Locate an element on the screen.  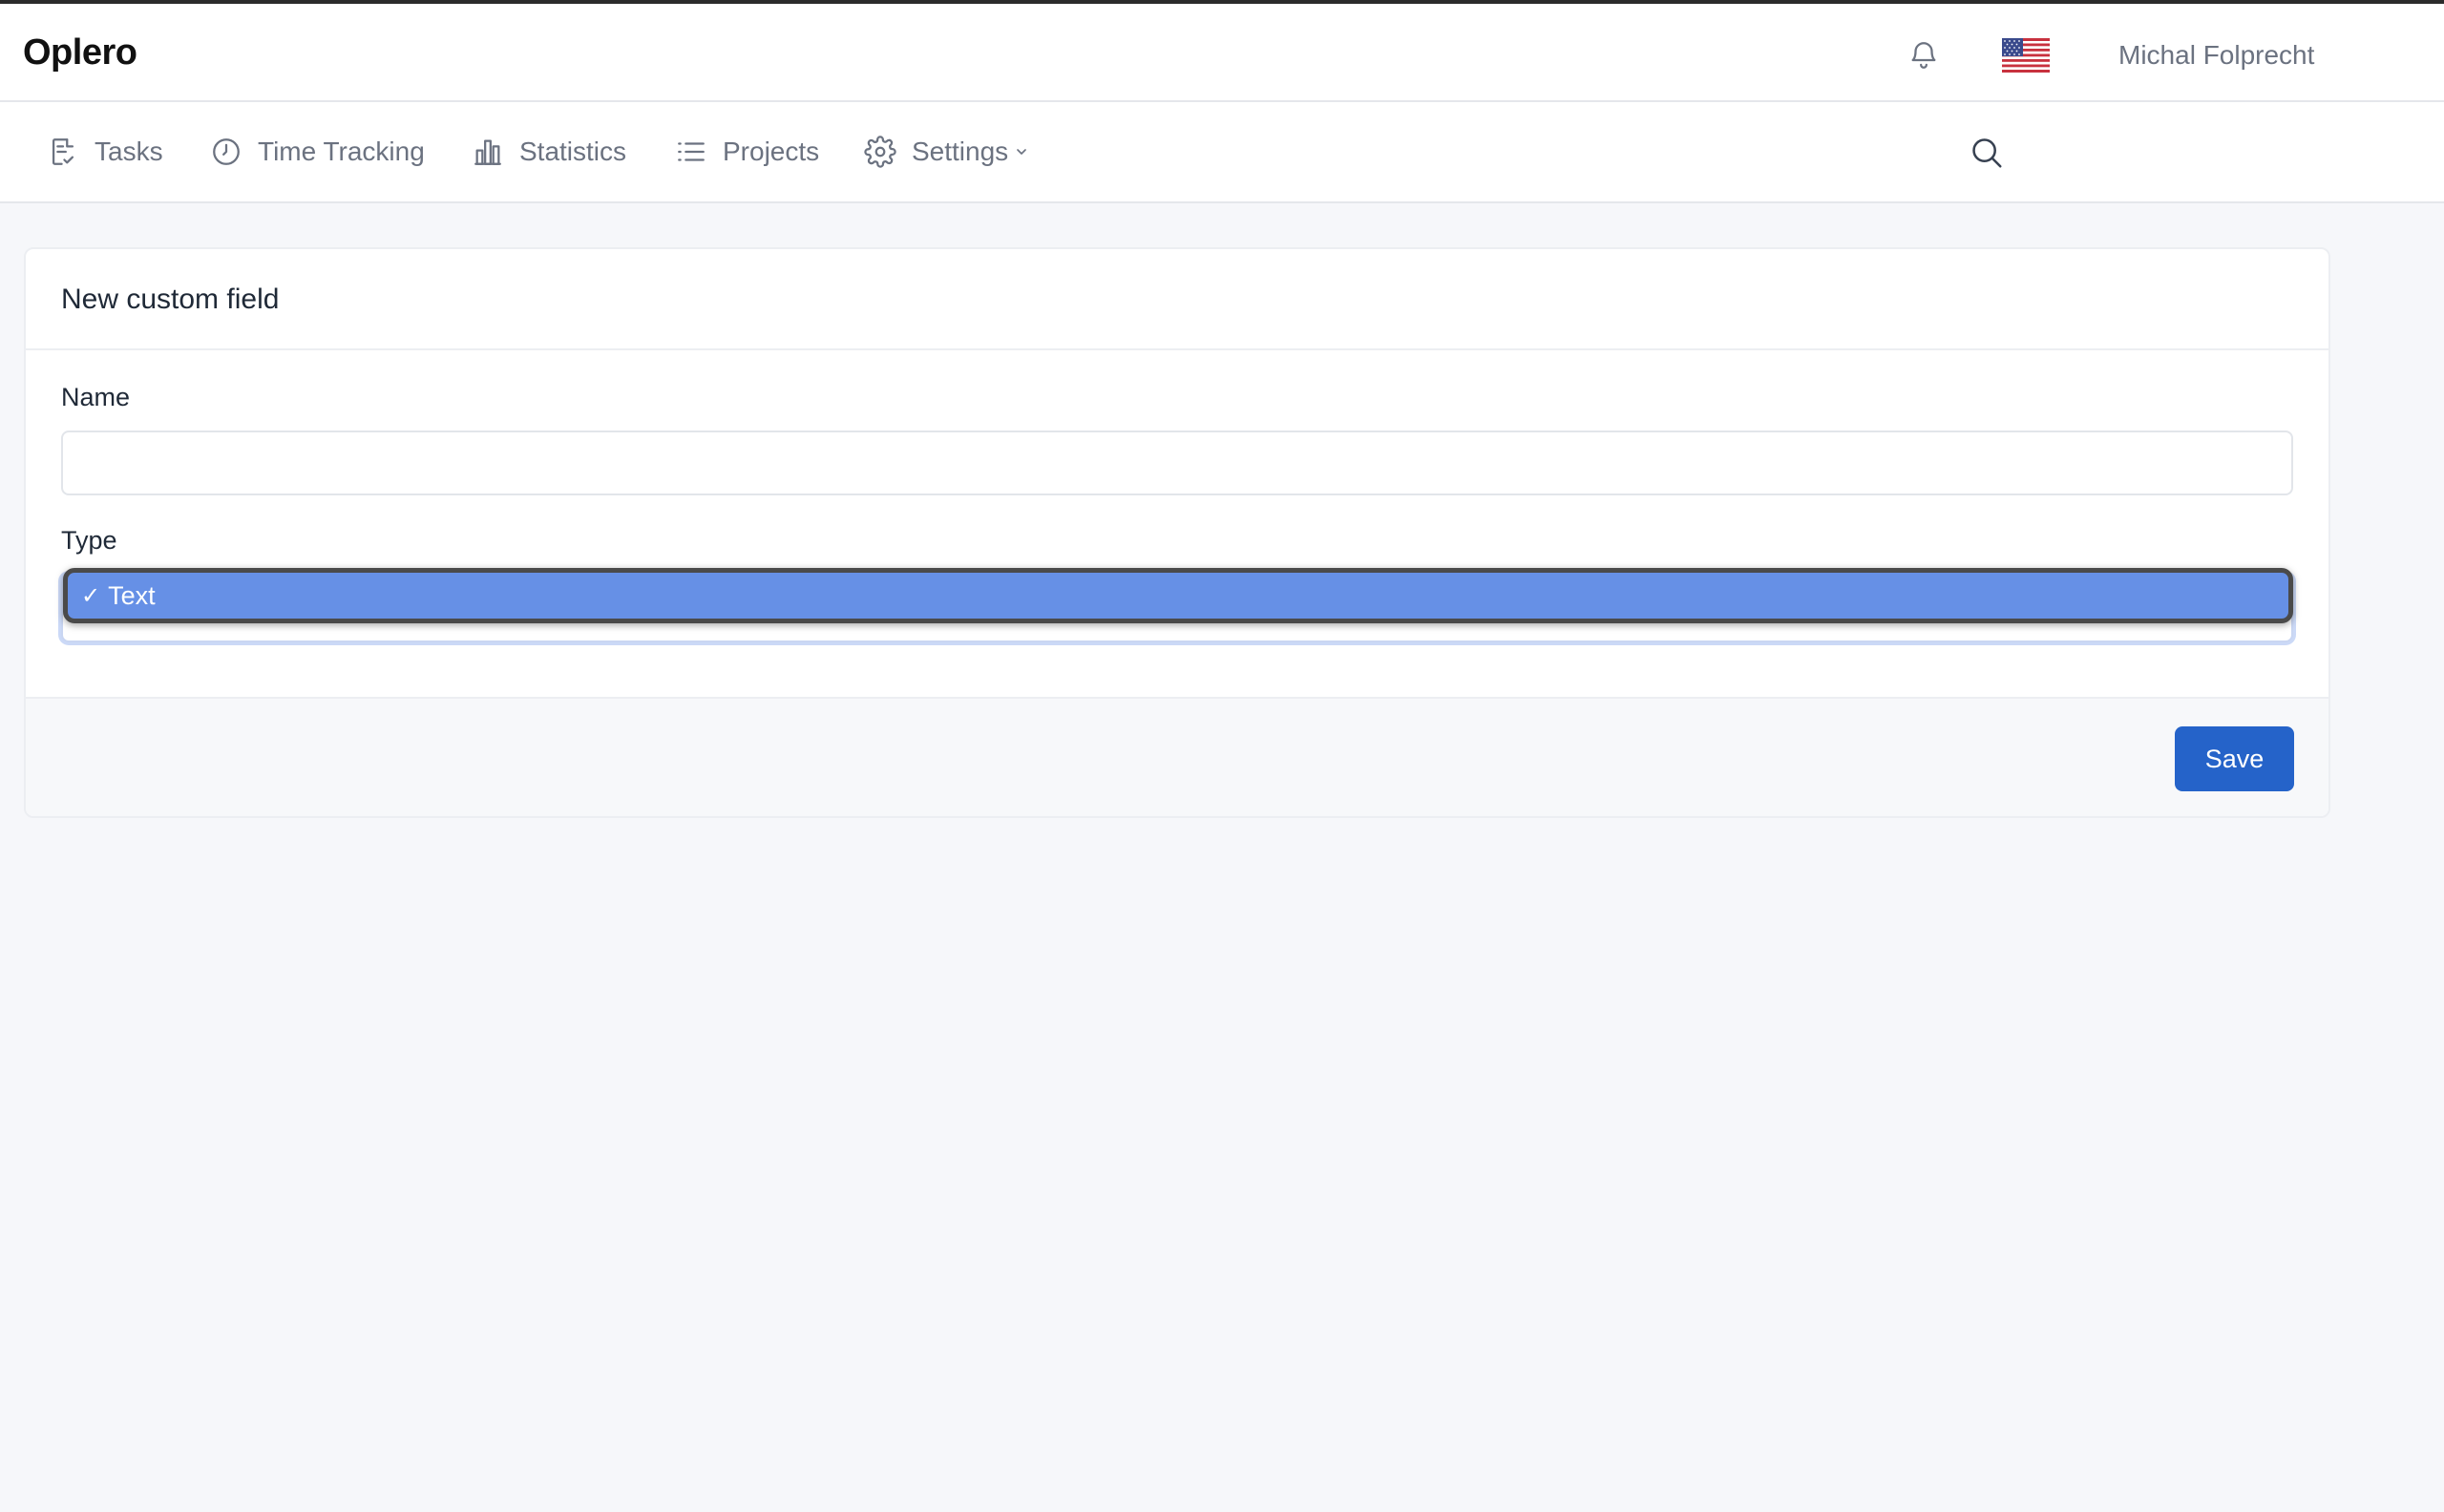
bar-chart-icon is located at coordinates (488, 152).